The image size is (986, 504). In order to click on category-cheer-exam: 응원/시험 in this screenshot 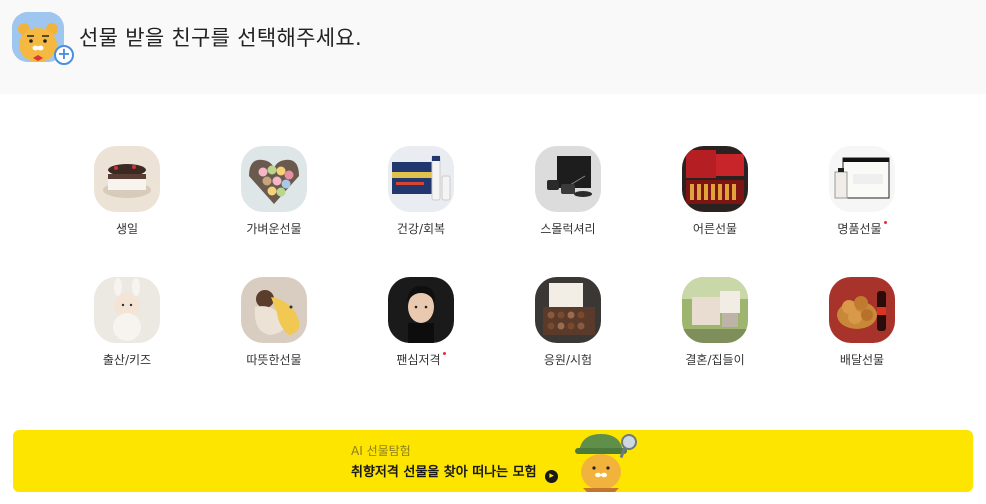, I will do `click(568, 332)`.